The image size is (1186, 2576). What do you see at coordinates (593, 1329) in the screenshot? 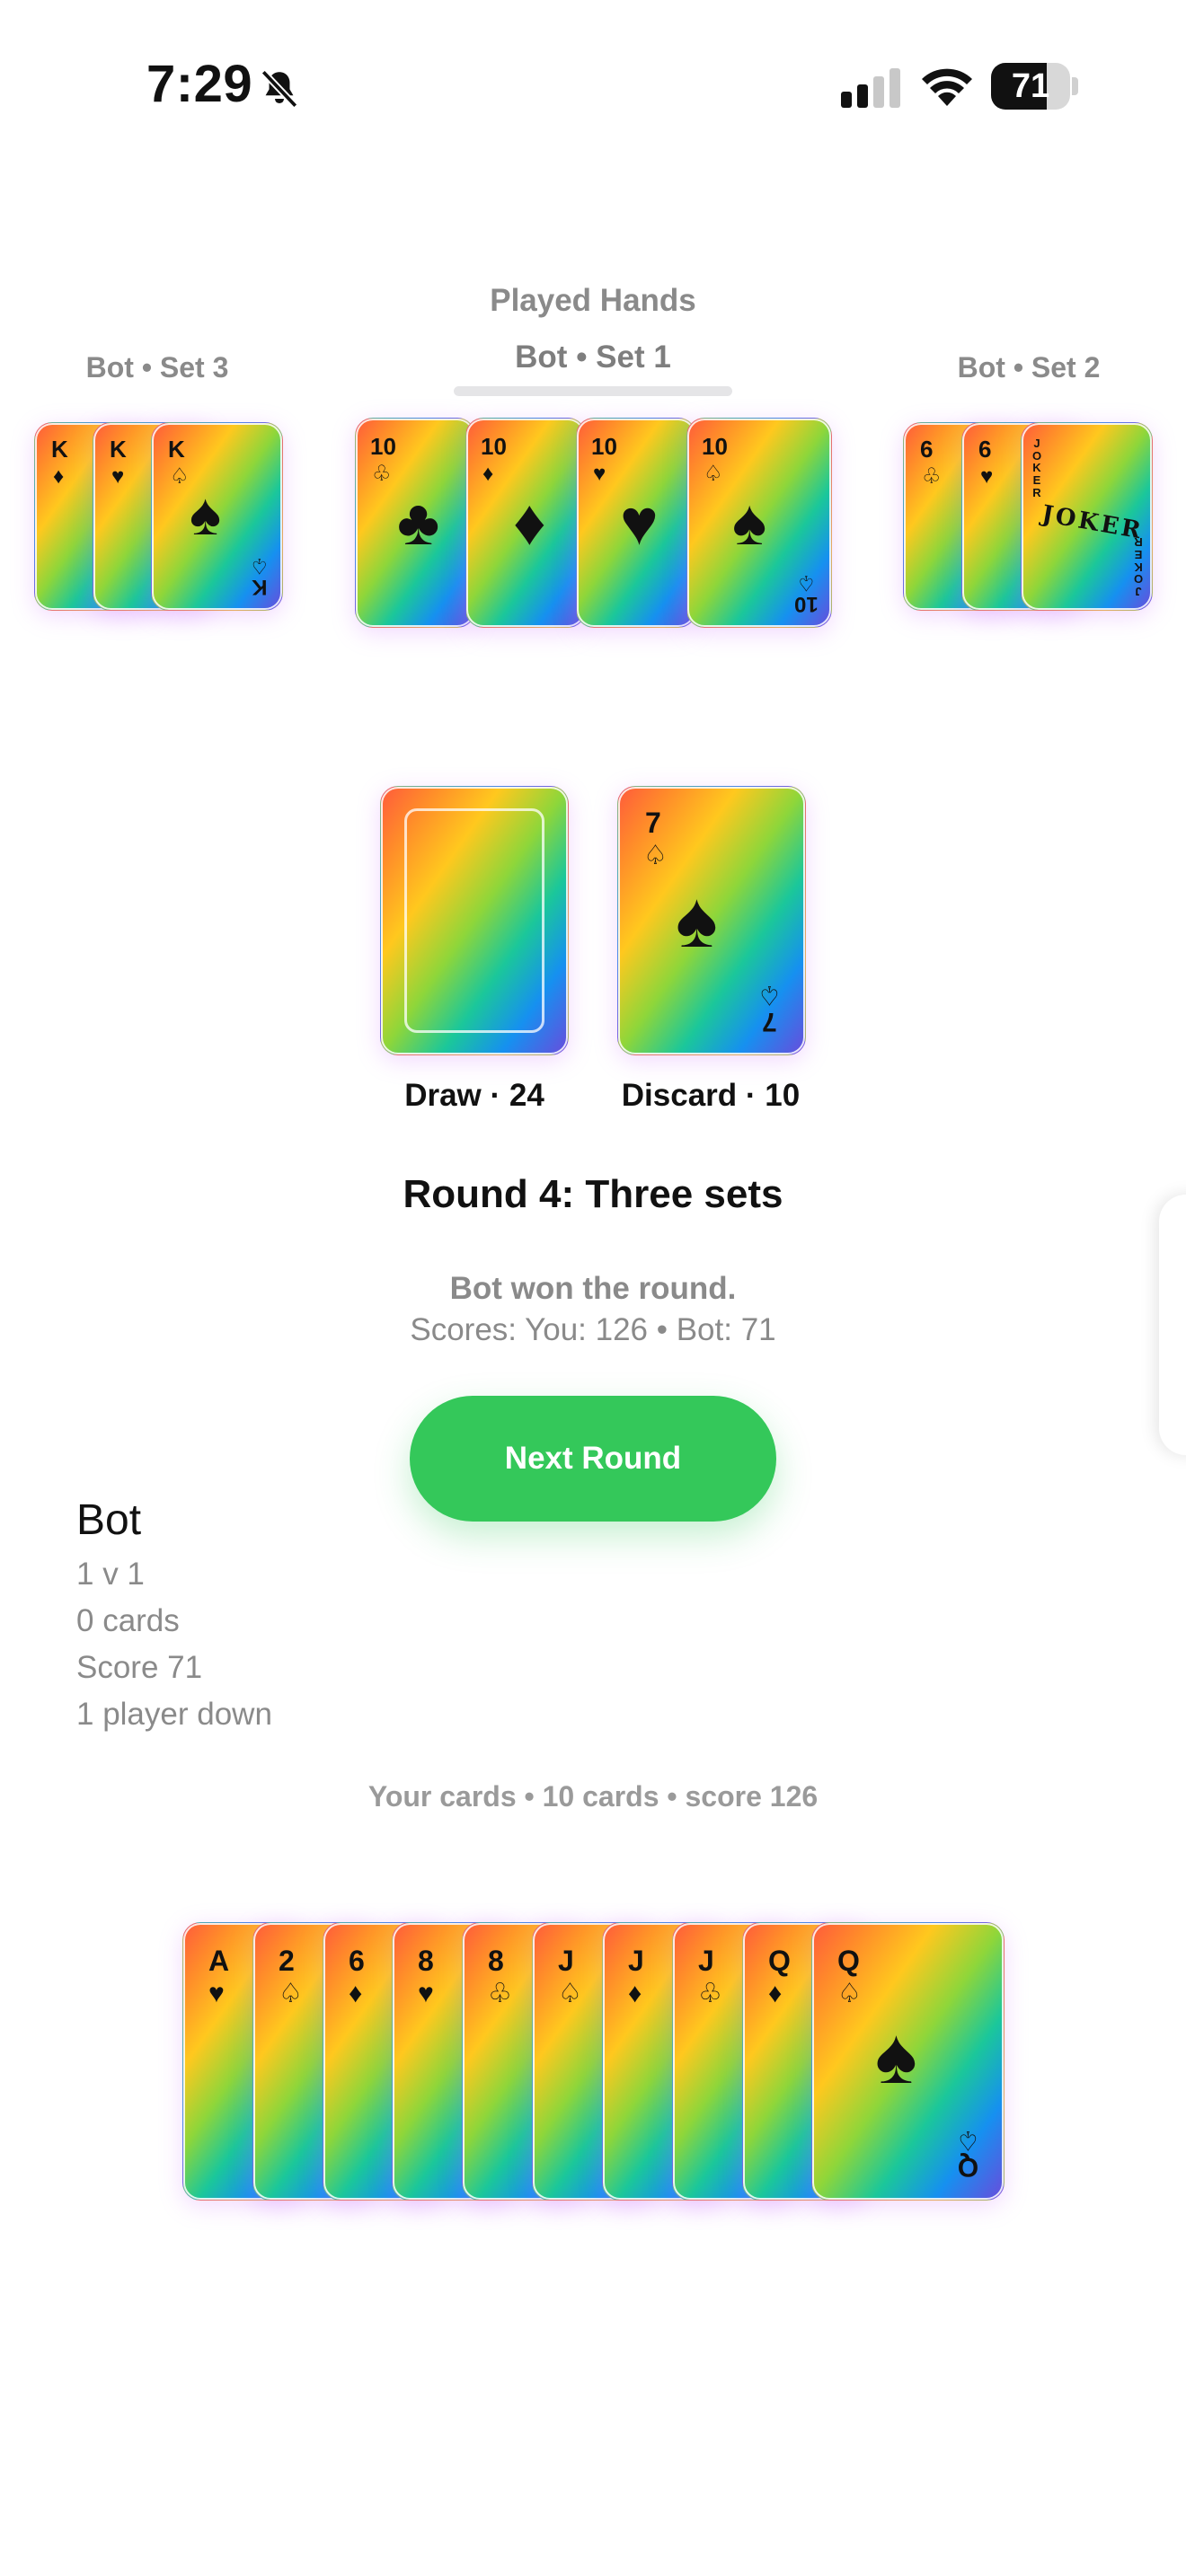
I see `scores-text: Scores: You: 126 • Bot: 71` at bounding box center [593, 1329].